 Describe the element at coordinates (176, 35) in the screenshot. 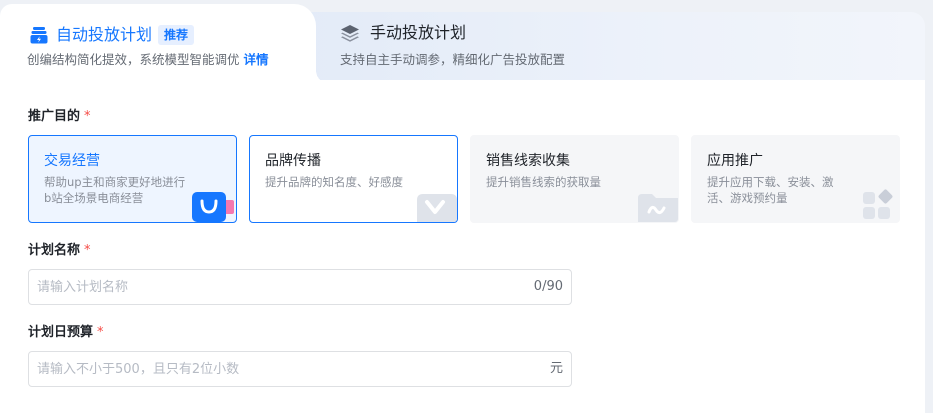

I see `recommend-badge: 推荐` at that location.